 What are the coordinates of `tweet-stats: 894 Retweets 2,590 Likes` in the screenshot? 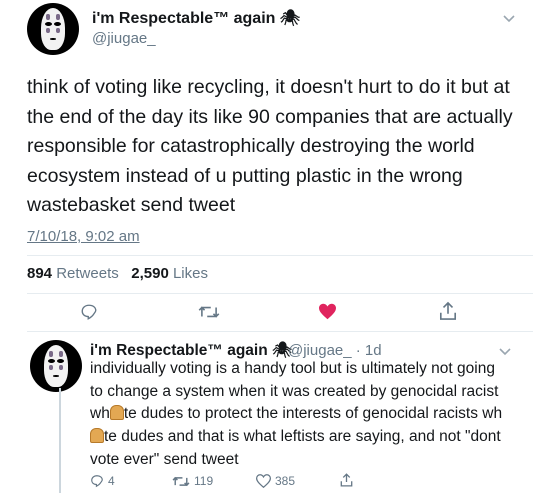 It's located at (117, 273).